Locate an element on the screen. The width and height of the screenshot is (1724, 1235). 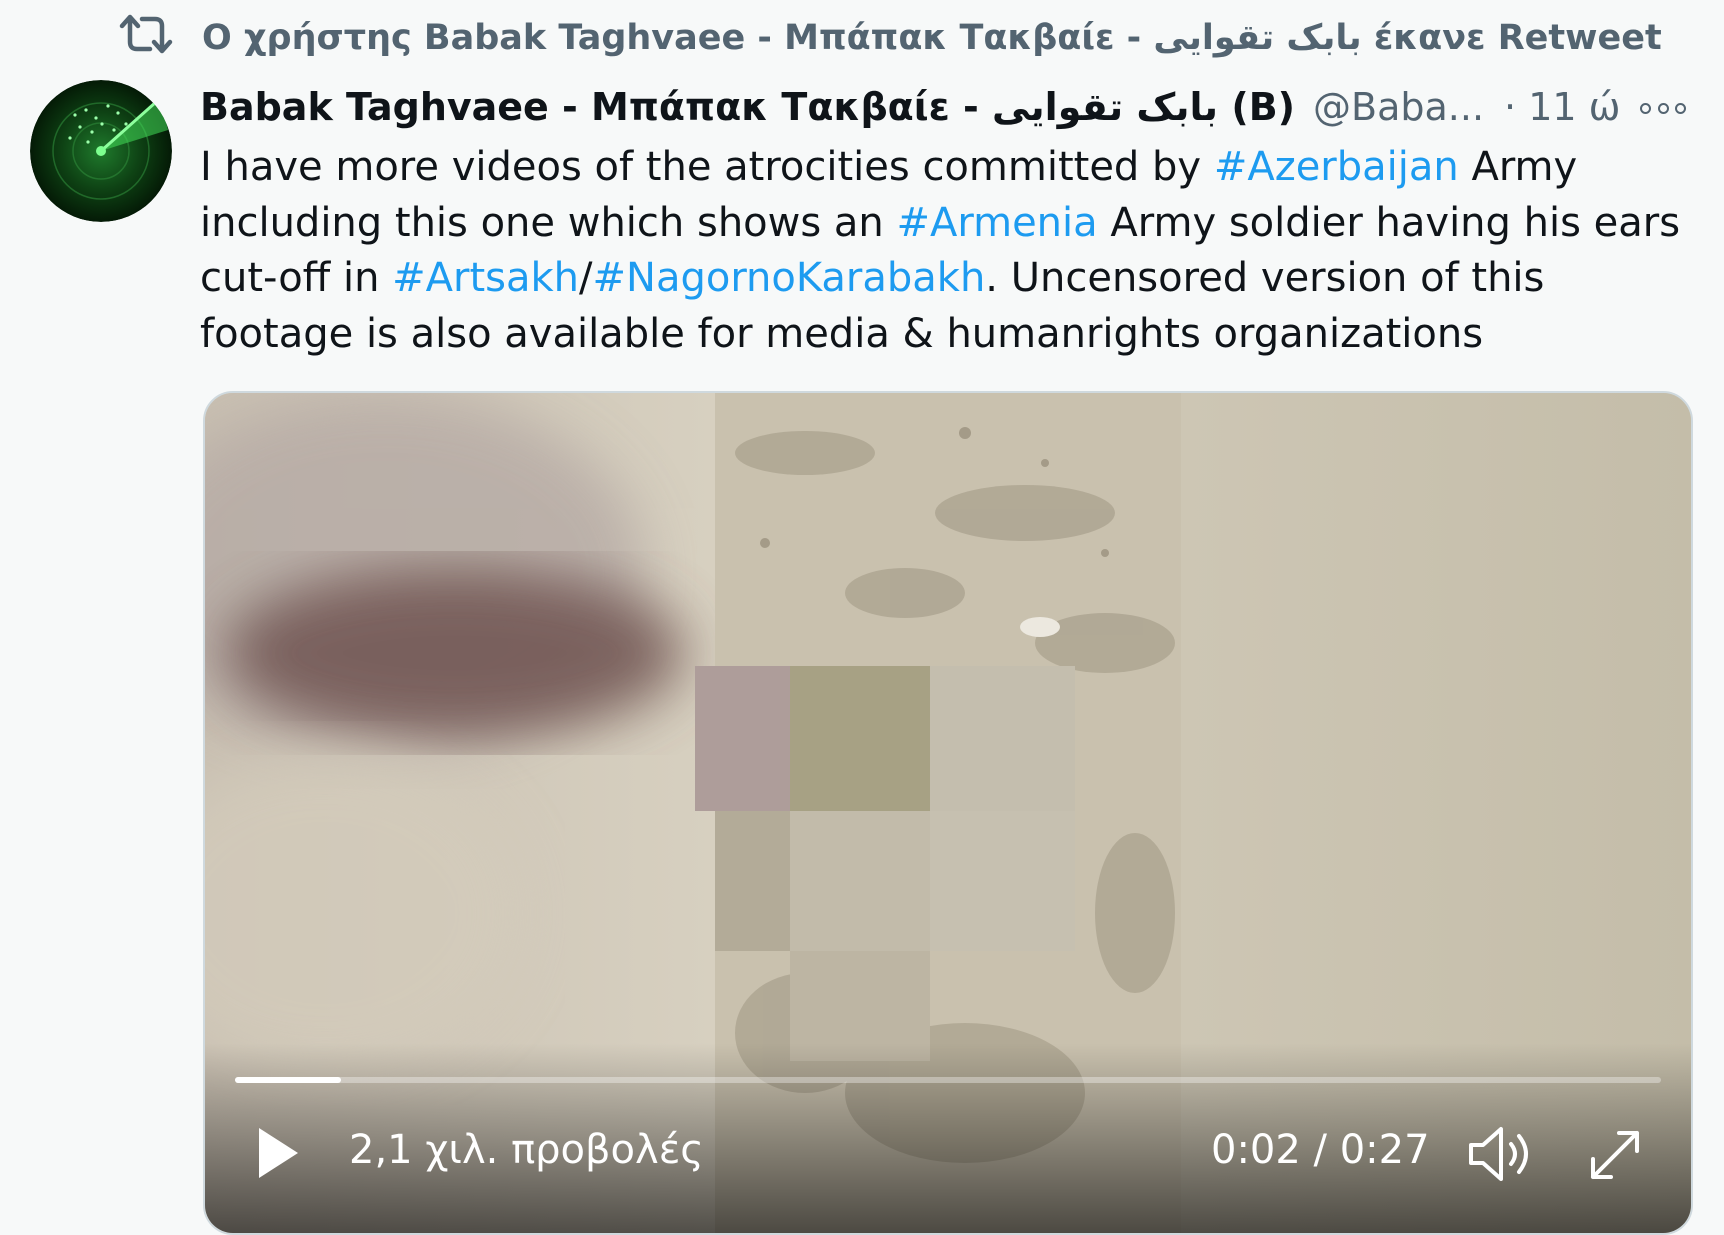
more-icon is located at coordinates (1663, 108).